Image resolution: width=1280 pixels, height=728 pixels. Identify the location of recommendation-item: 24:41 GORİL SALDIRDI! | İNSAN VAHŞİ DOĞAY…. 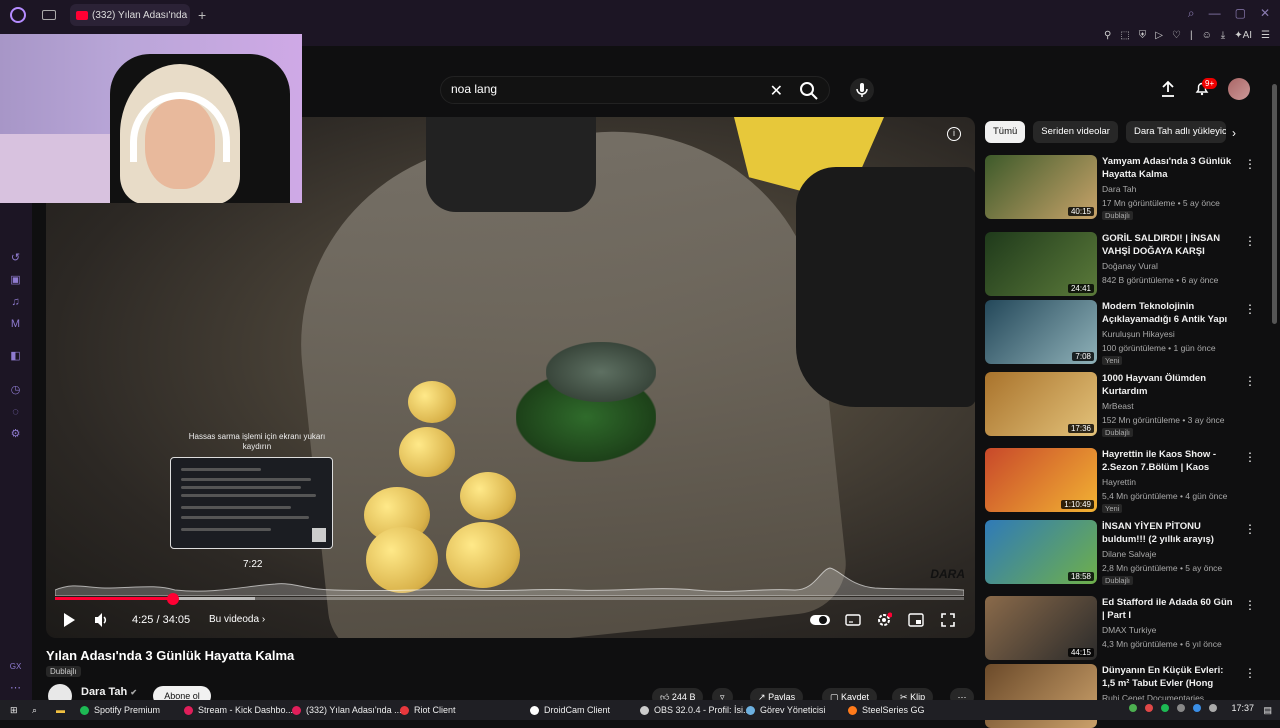
(1120, 264).